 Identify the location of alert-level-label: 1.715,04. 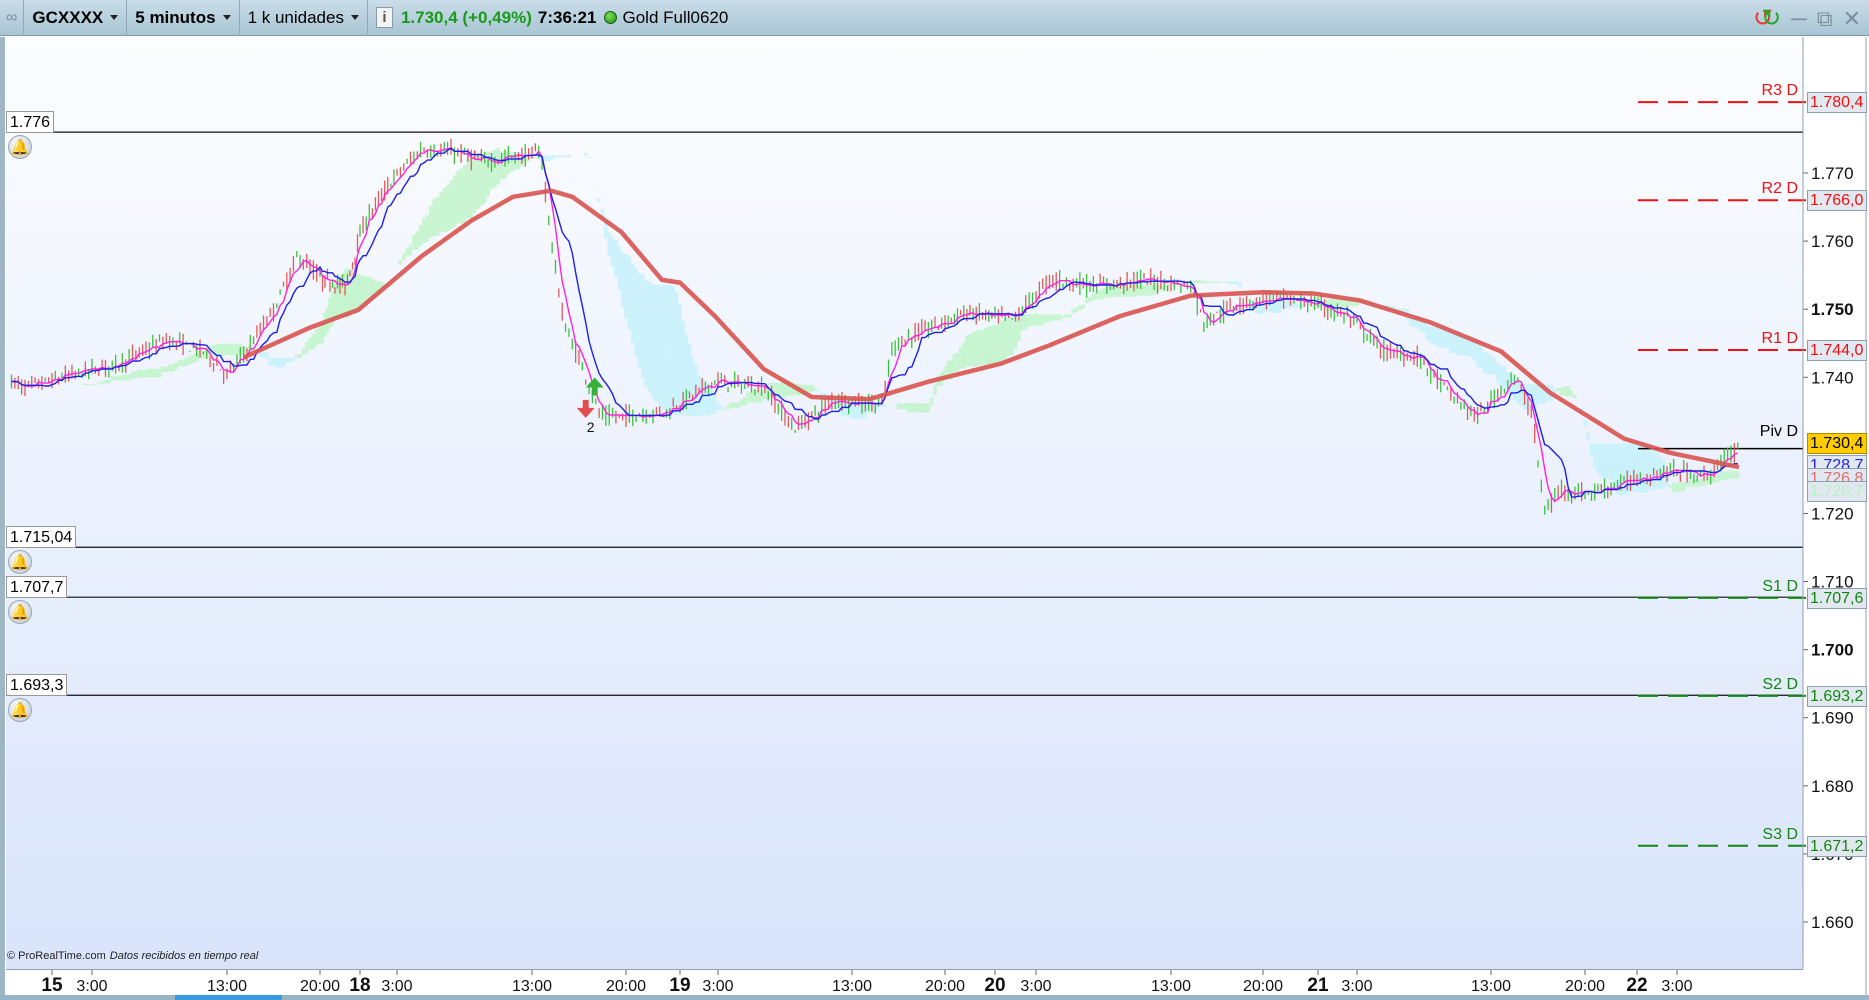
(41, 537).